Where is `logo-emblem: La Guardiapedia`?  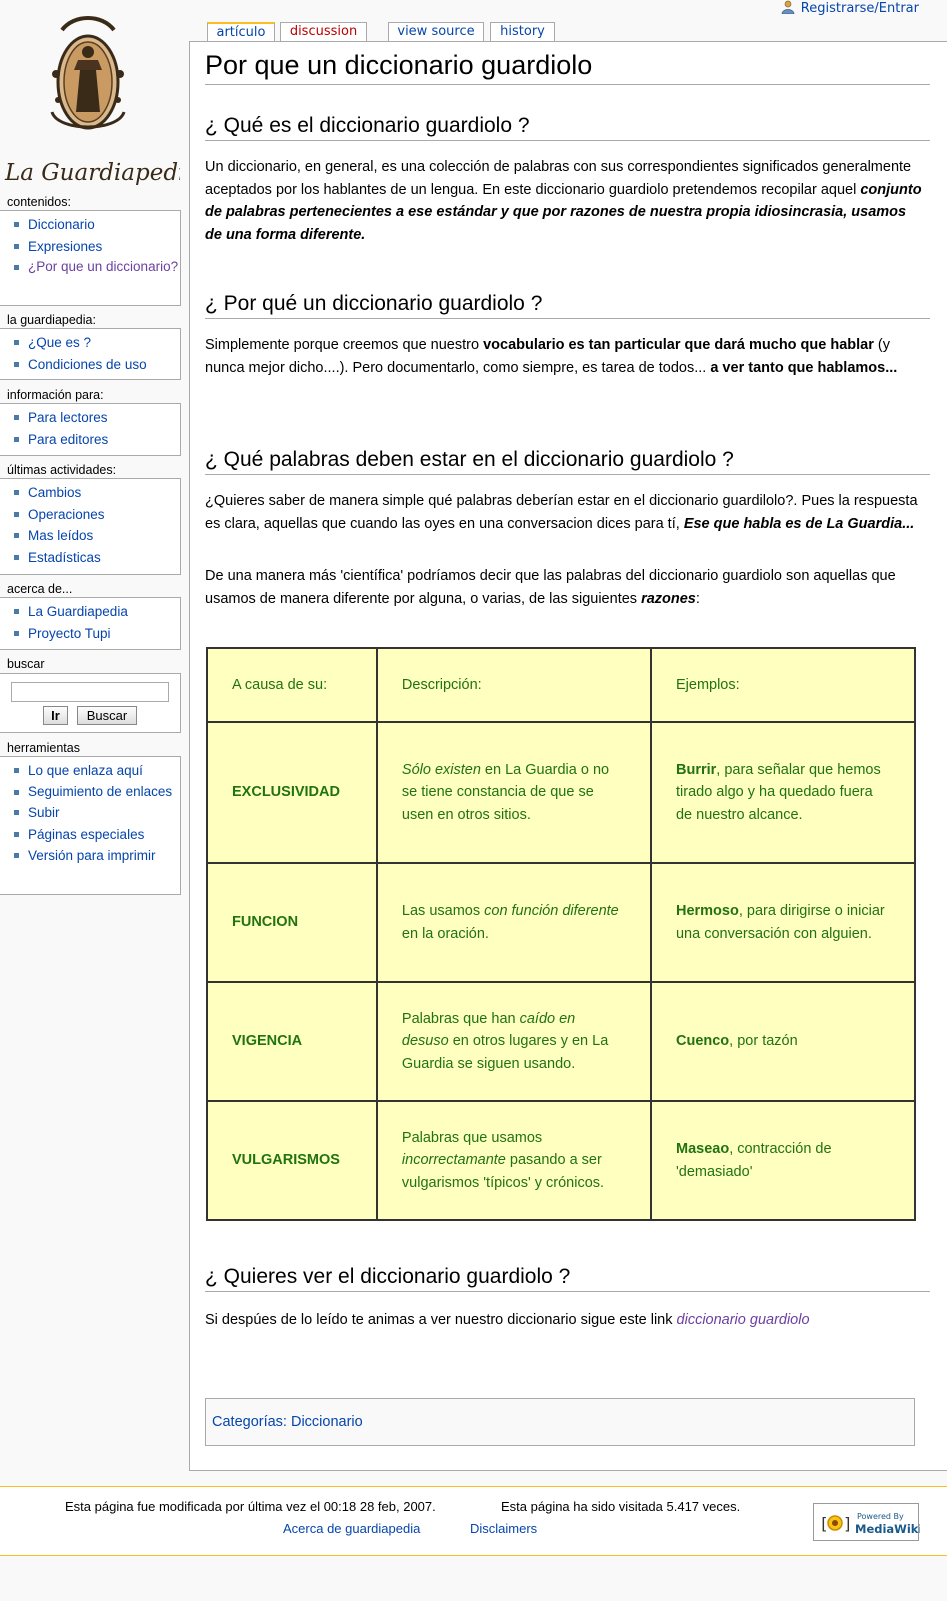 logo-emblem: La Guardiapedia is located at coordinates (101, 101).